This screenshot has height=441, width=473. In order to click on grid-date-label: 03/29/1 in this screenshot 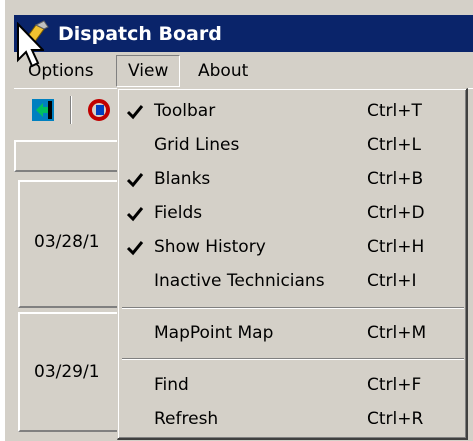, I will do `click(67, 372)`.